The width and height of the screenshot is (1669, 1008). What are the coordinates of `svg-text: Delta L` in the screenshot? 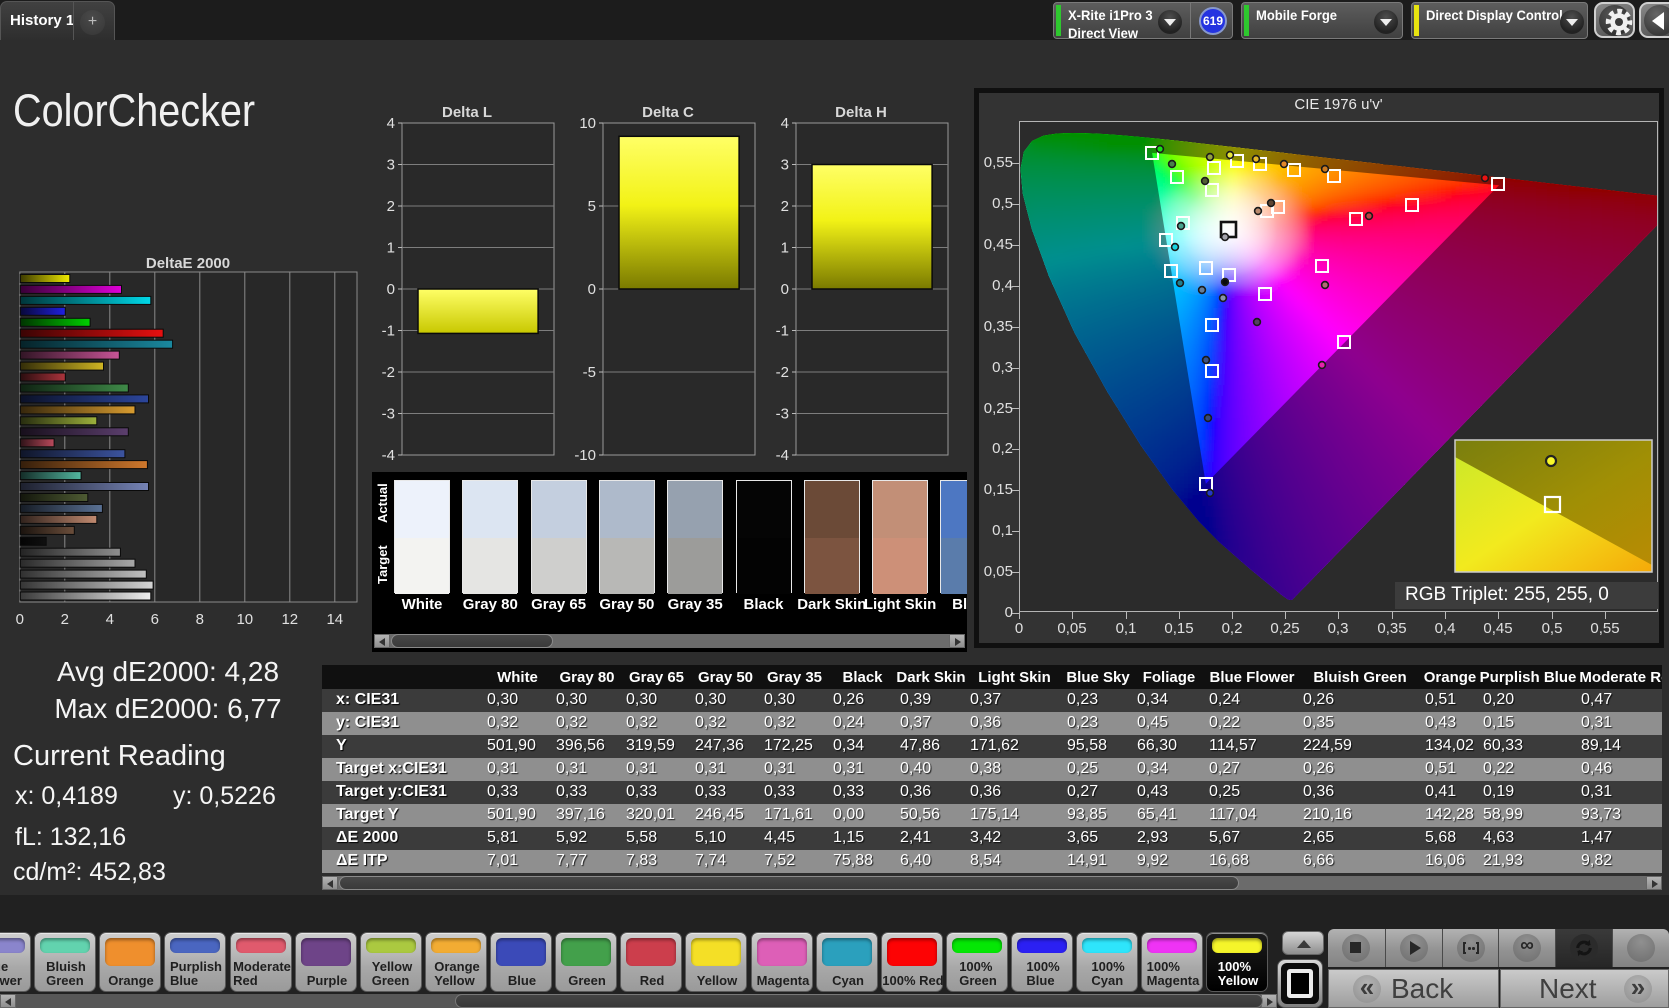 It's located at (467, 112).